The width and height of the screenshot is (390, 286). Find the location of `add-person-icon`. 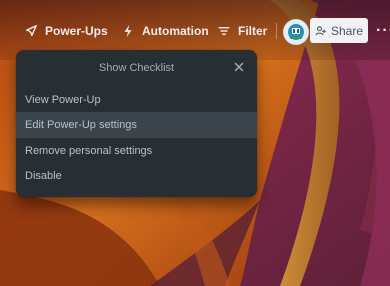

add-person-icon is located at coordinates (320, 30).